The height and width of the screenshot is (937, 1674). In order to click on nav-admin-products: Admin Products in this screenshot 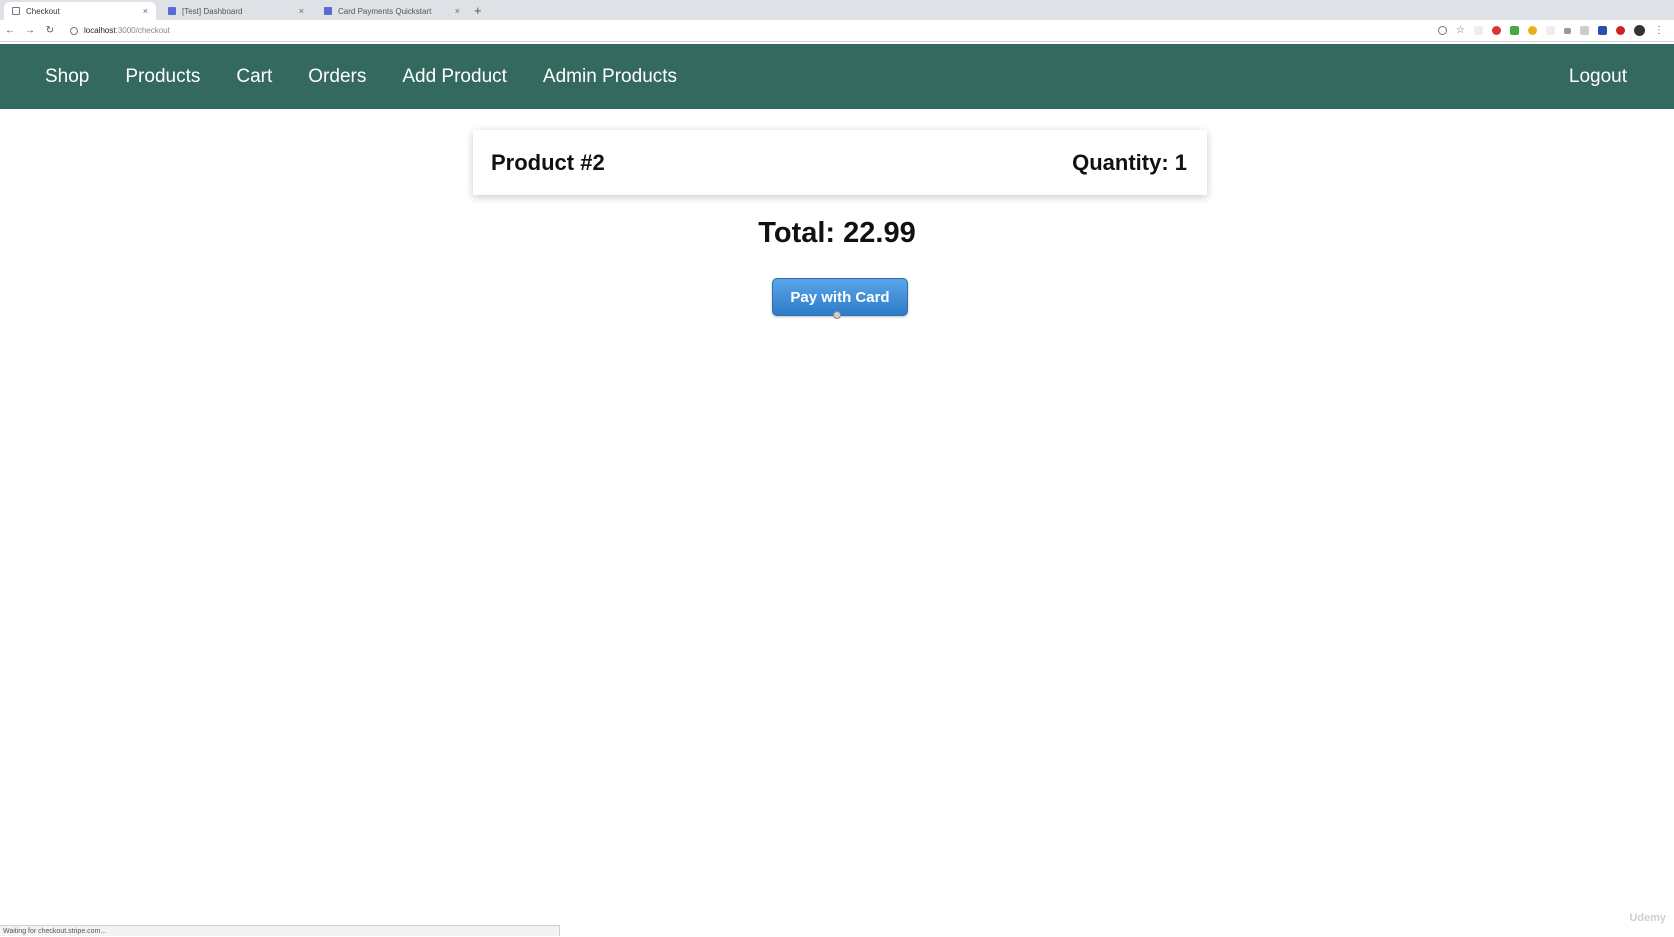, I will do `click(610, 77)`.